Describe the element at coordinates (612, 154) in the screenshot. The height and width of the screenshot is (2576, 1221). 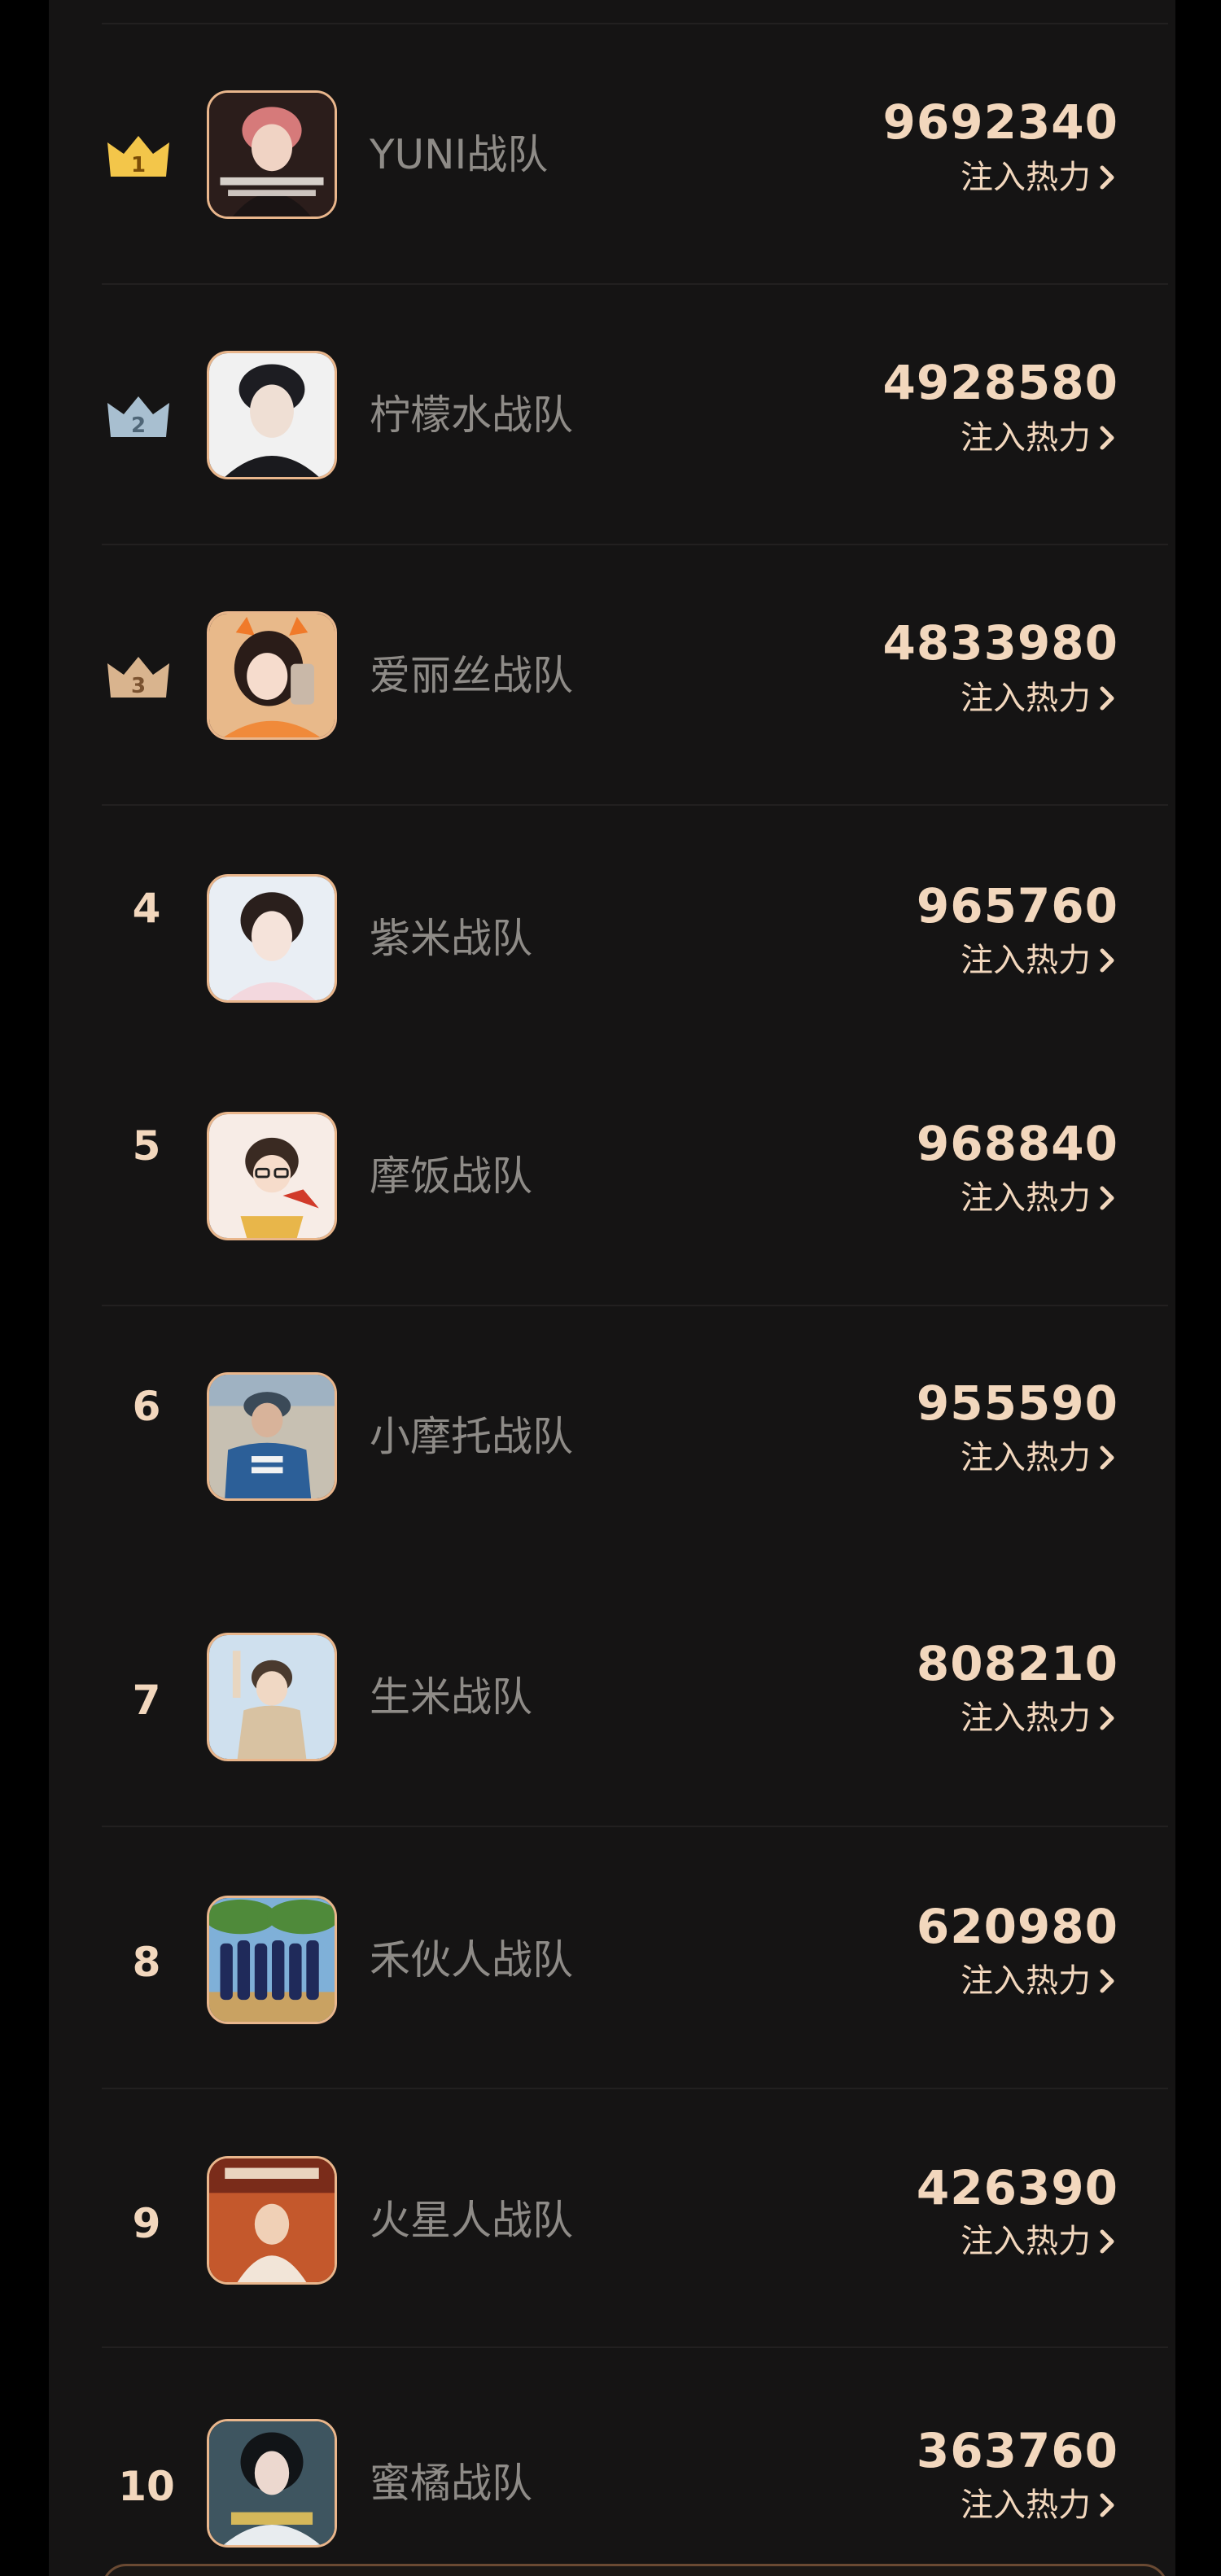
I see `ranking-row-1: 1 YUNI战队 9692340 注入热力` at that location.